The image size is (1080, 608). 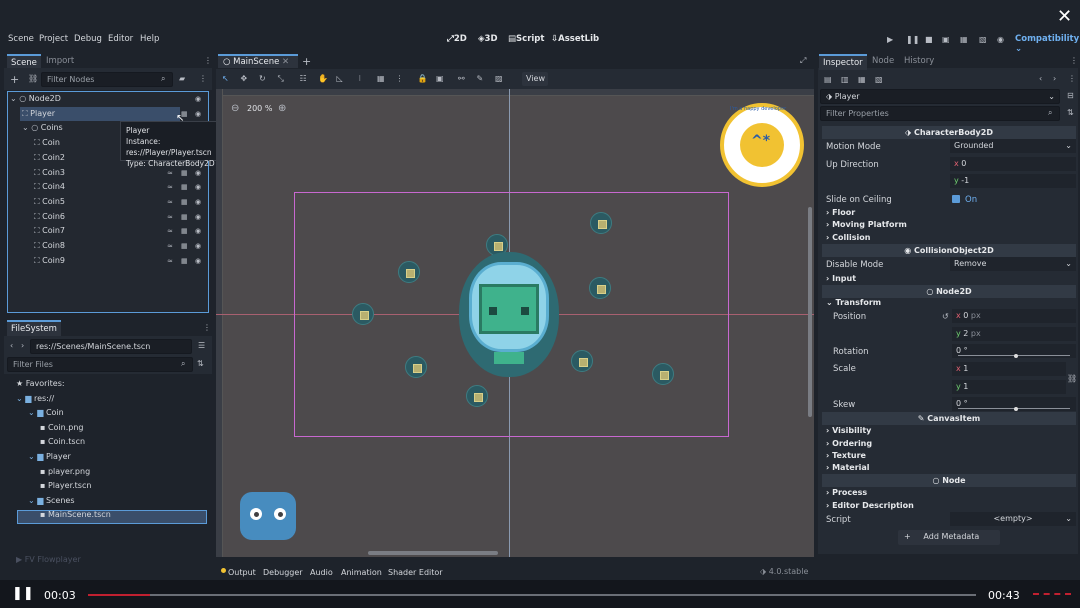 I want to click on section-node2d: ○ Node2D, so click(x=949, y=291).